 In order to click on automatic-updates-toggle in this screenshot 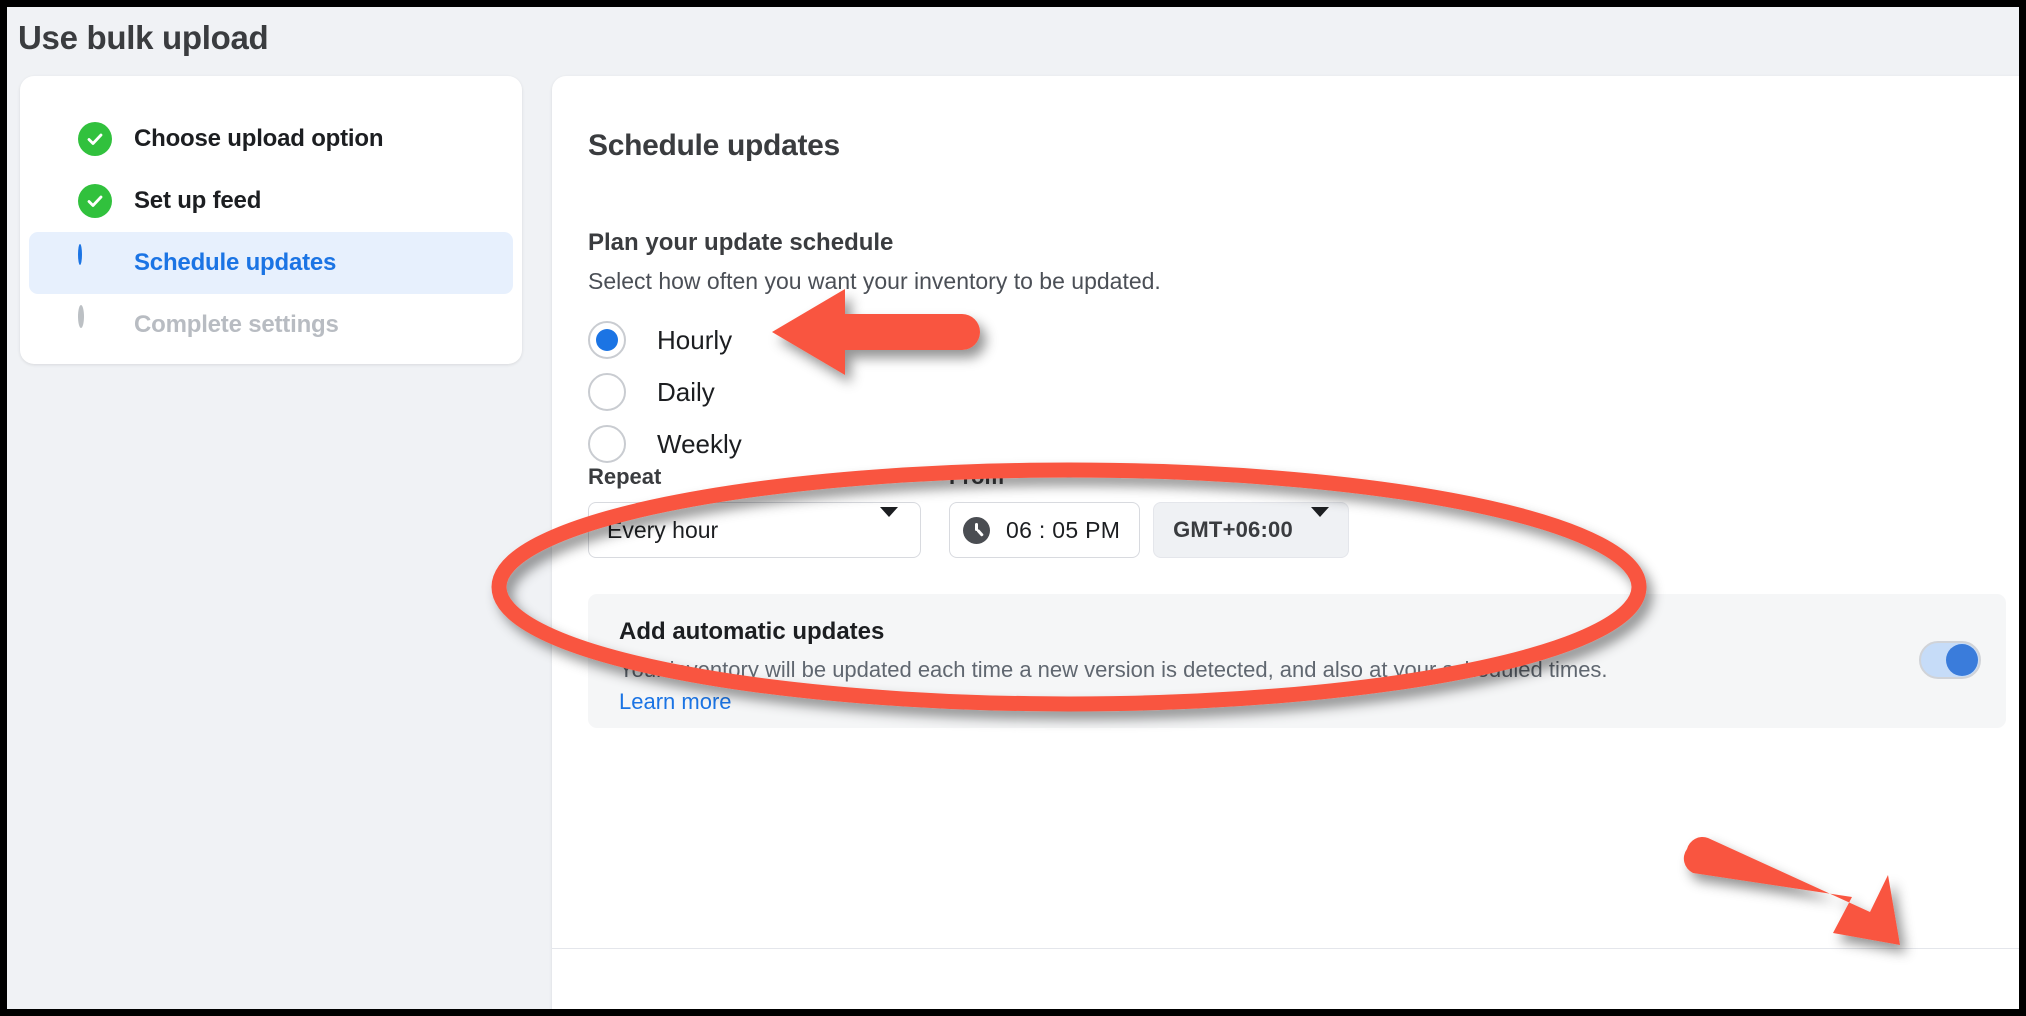, I will do `click(1950, 660)`.